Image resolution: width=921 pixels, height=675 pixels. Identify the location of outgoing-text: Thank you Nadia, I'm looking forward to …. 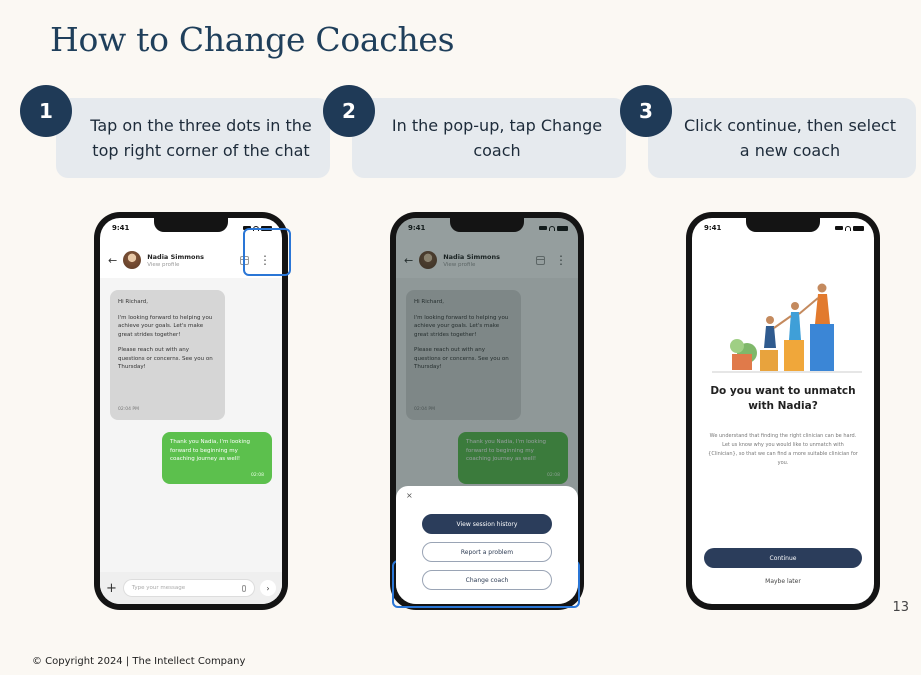
(210, 450).